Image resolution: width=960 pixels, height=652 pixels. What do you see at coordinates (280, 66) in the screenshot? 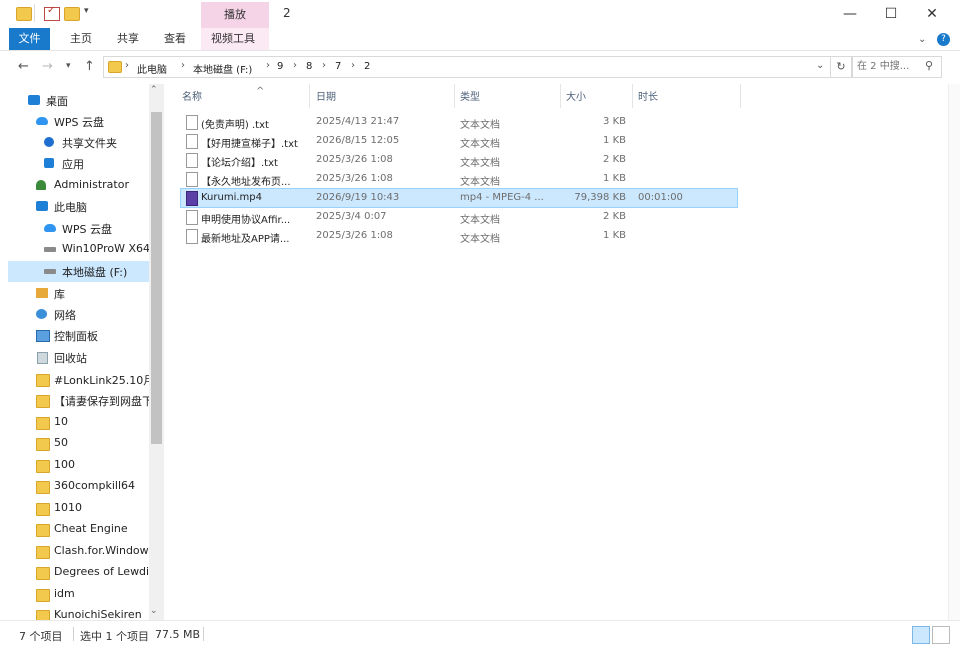
I see `breadcrumb-folder-9: 9` at bounding box center [280, 66].